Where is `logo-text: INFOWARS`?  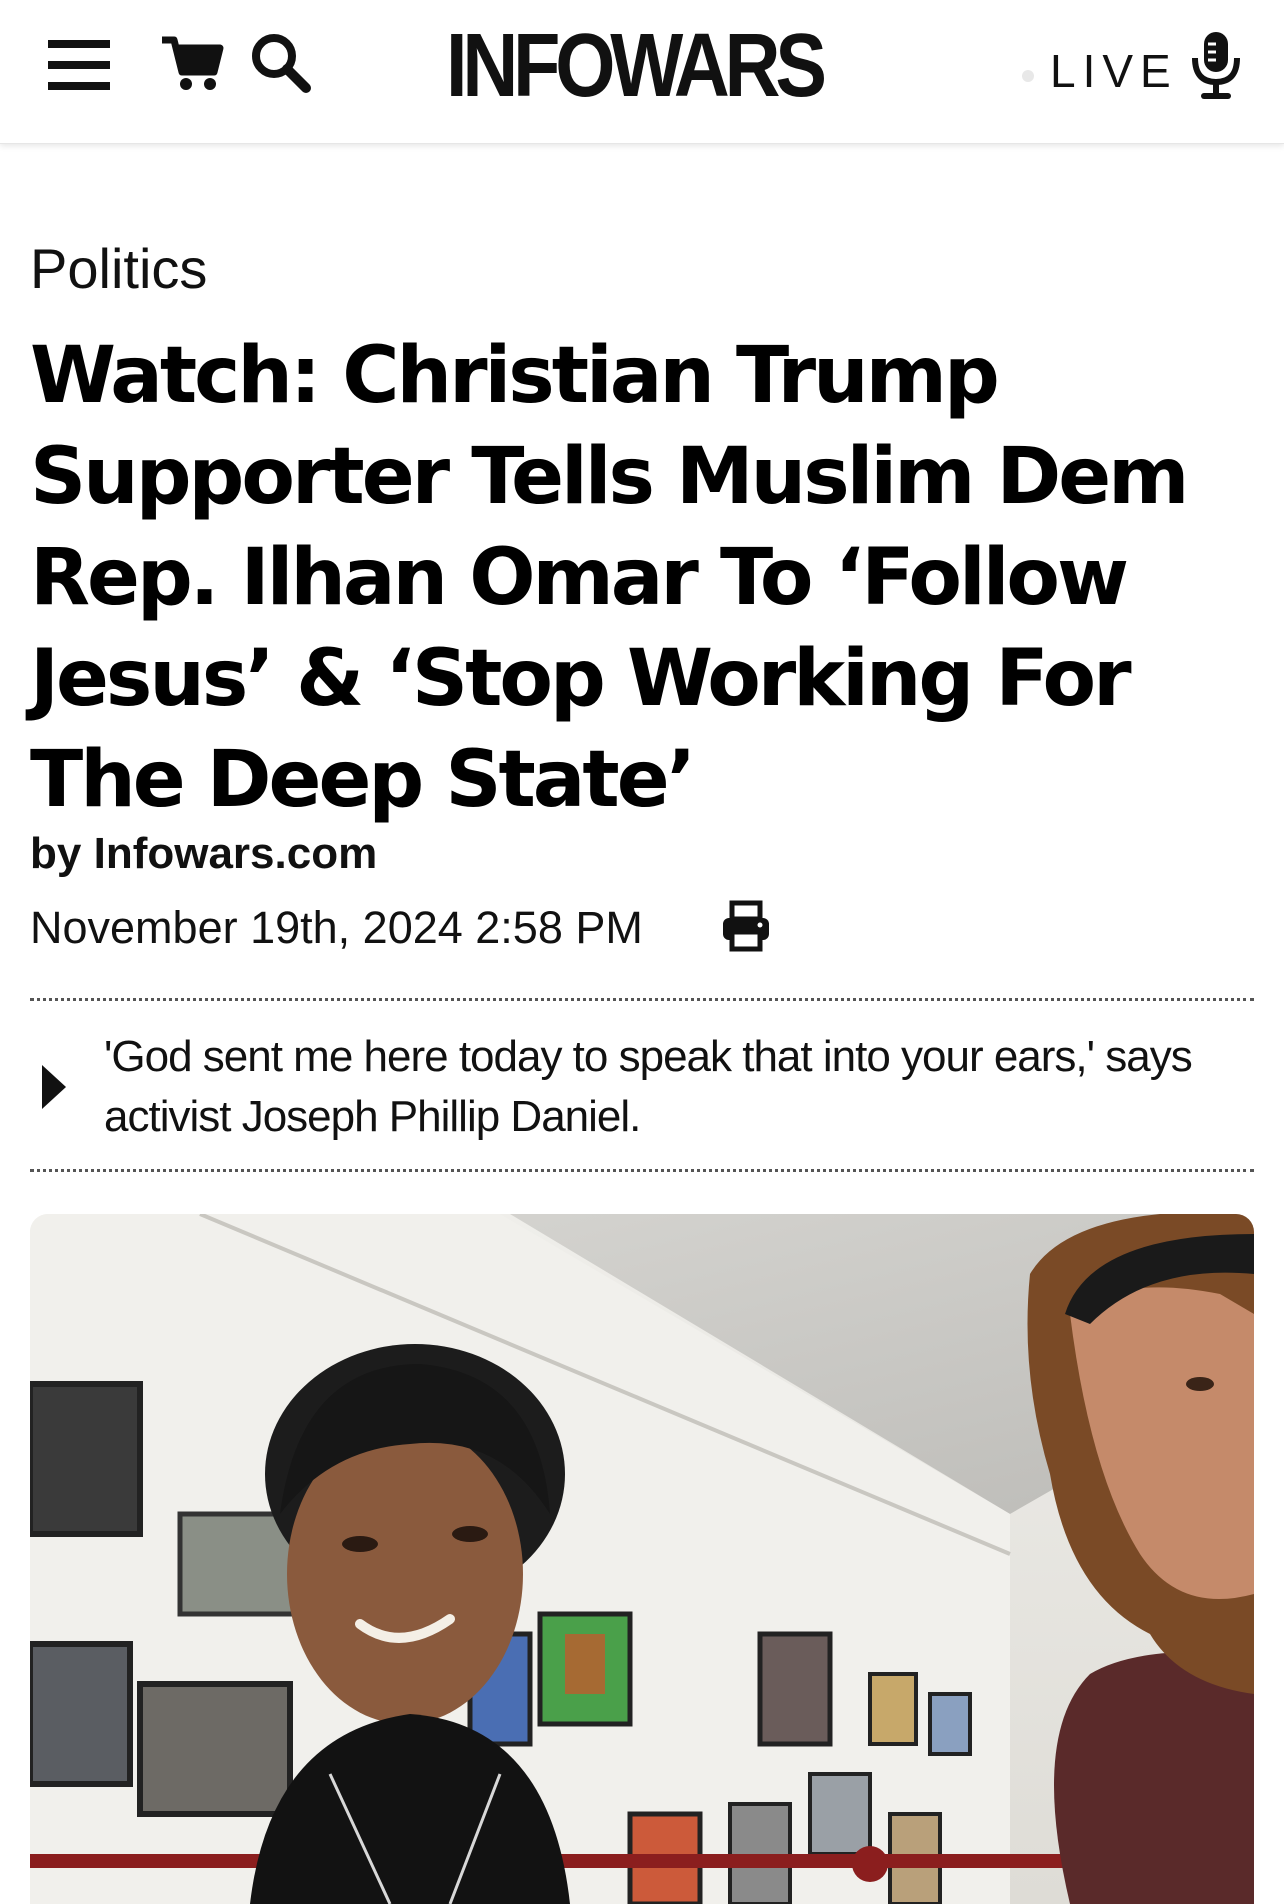
logo-text: INFOWARS is located at coordinates (636, 66).